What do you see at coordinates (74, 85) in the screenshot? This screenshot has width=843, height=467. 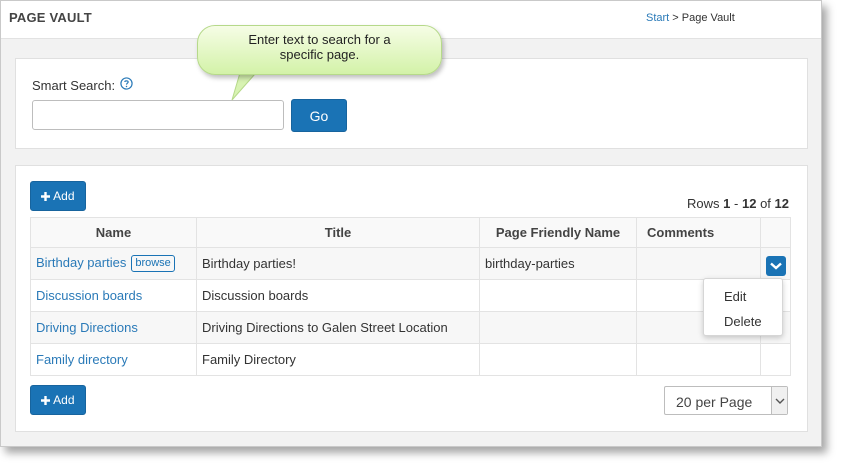 I see `smart-search-label: Smart Search:` at bounding box center [74, 85].